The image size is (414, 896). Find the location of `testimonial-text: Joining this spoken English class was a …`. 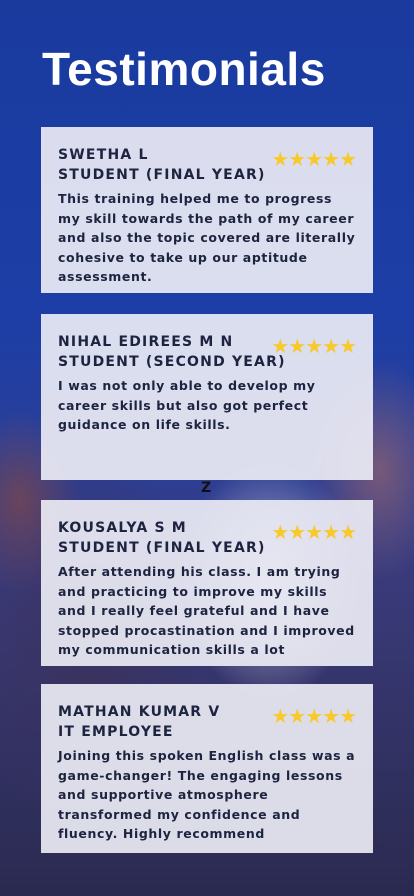

testimonial-text: Joining this spoken English class was a … is located at coordinates (207, 794).